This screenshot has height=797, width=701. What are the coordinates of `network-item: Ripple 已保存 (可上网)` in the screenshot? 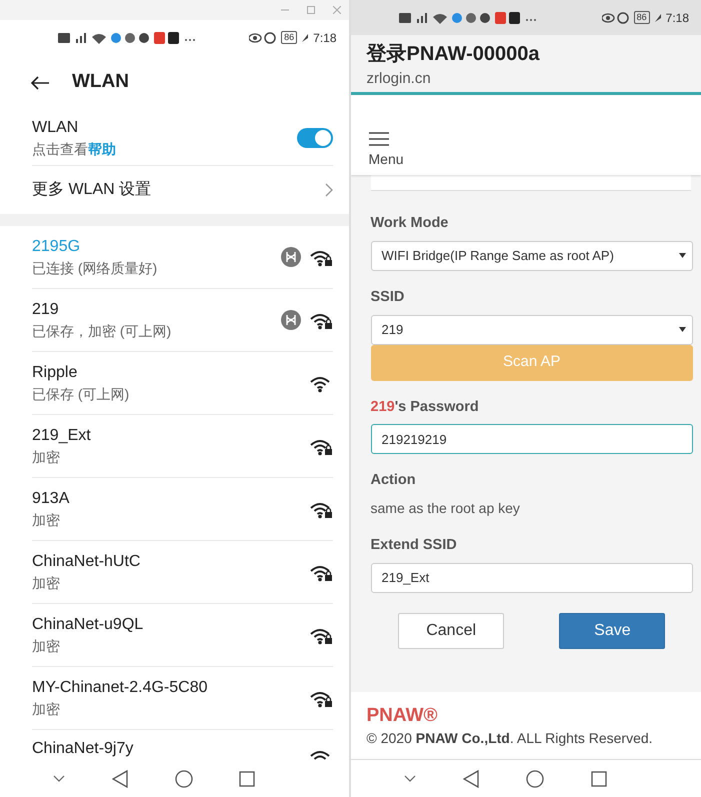 It's located at (182, 383).